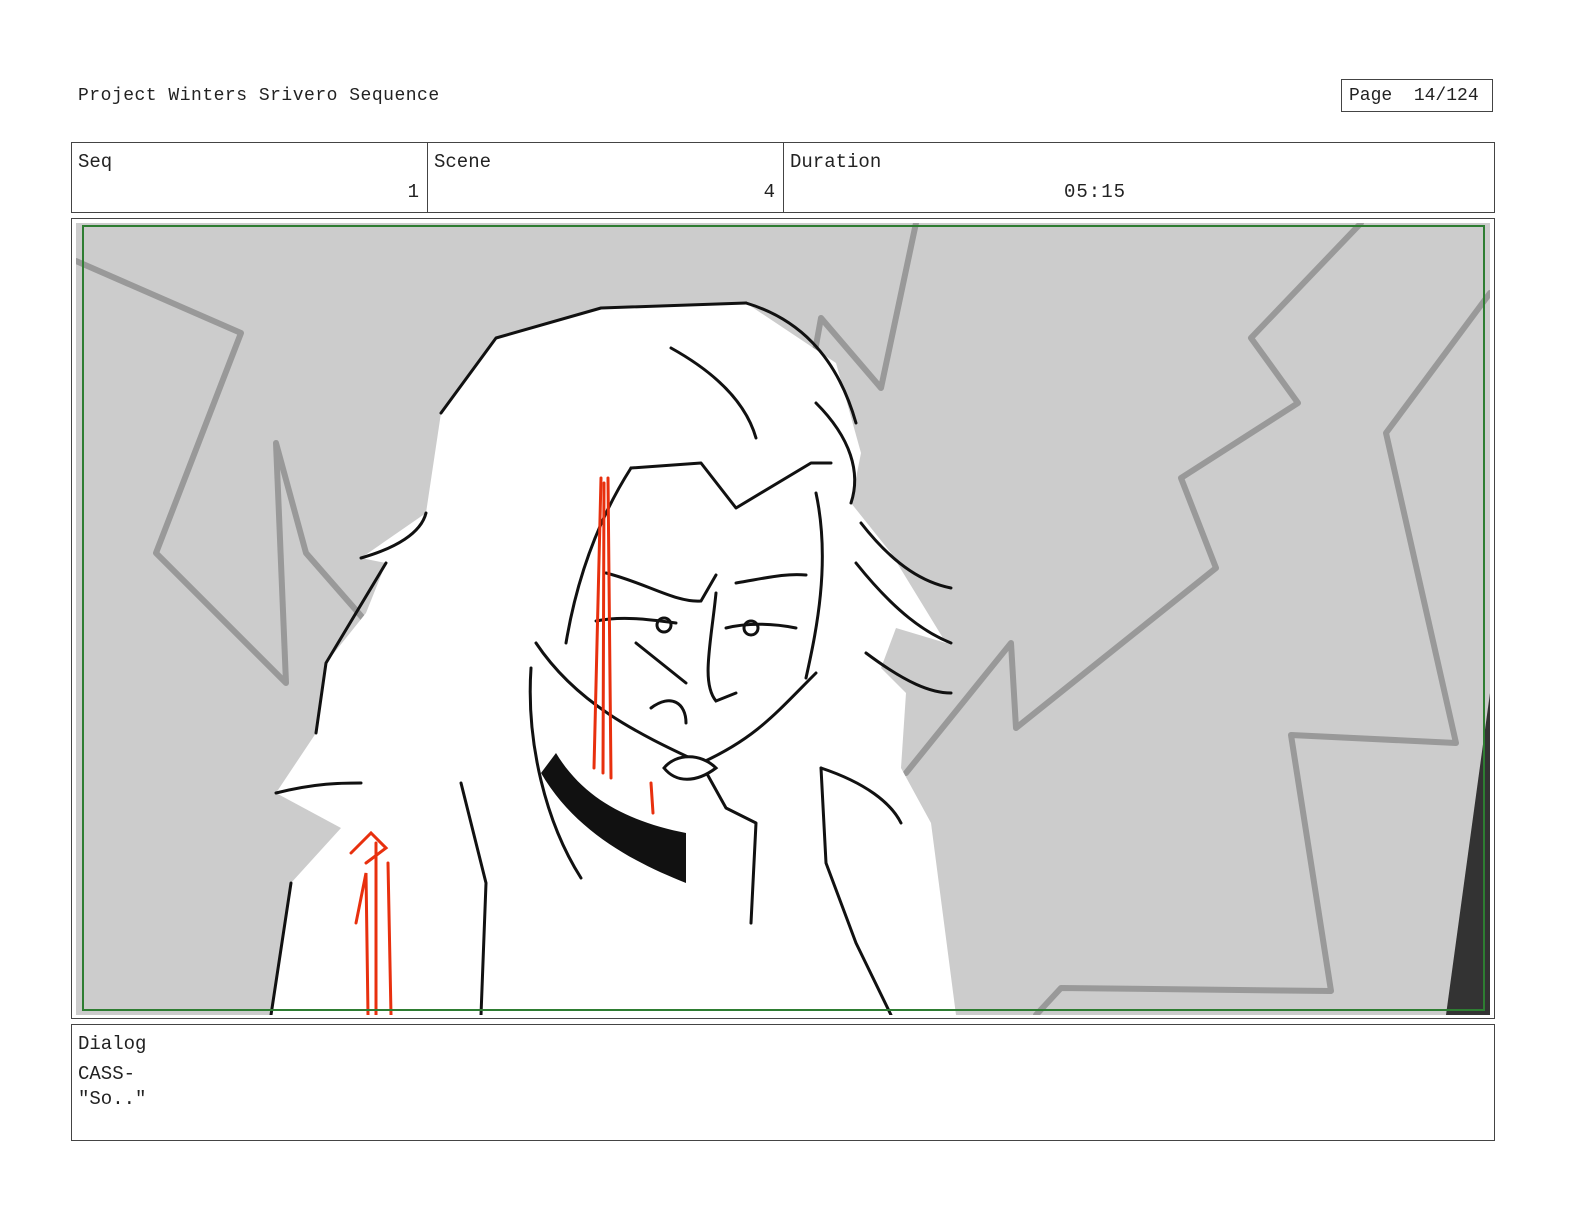  What do you see at coordinates (95, 162) in the screenshot?
I see `seq-label: Seq` at bounding box center [95, 162].